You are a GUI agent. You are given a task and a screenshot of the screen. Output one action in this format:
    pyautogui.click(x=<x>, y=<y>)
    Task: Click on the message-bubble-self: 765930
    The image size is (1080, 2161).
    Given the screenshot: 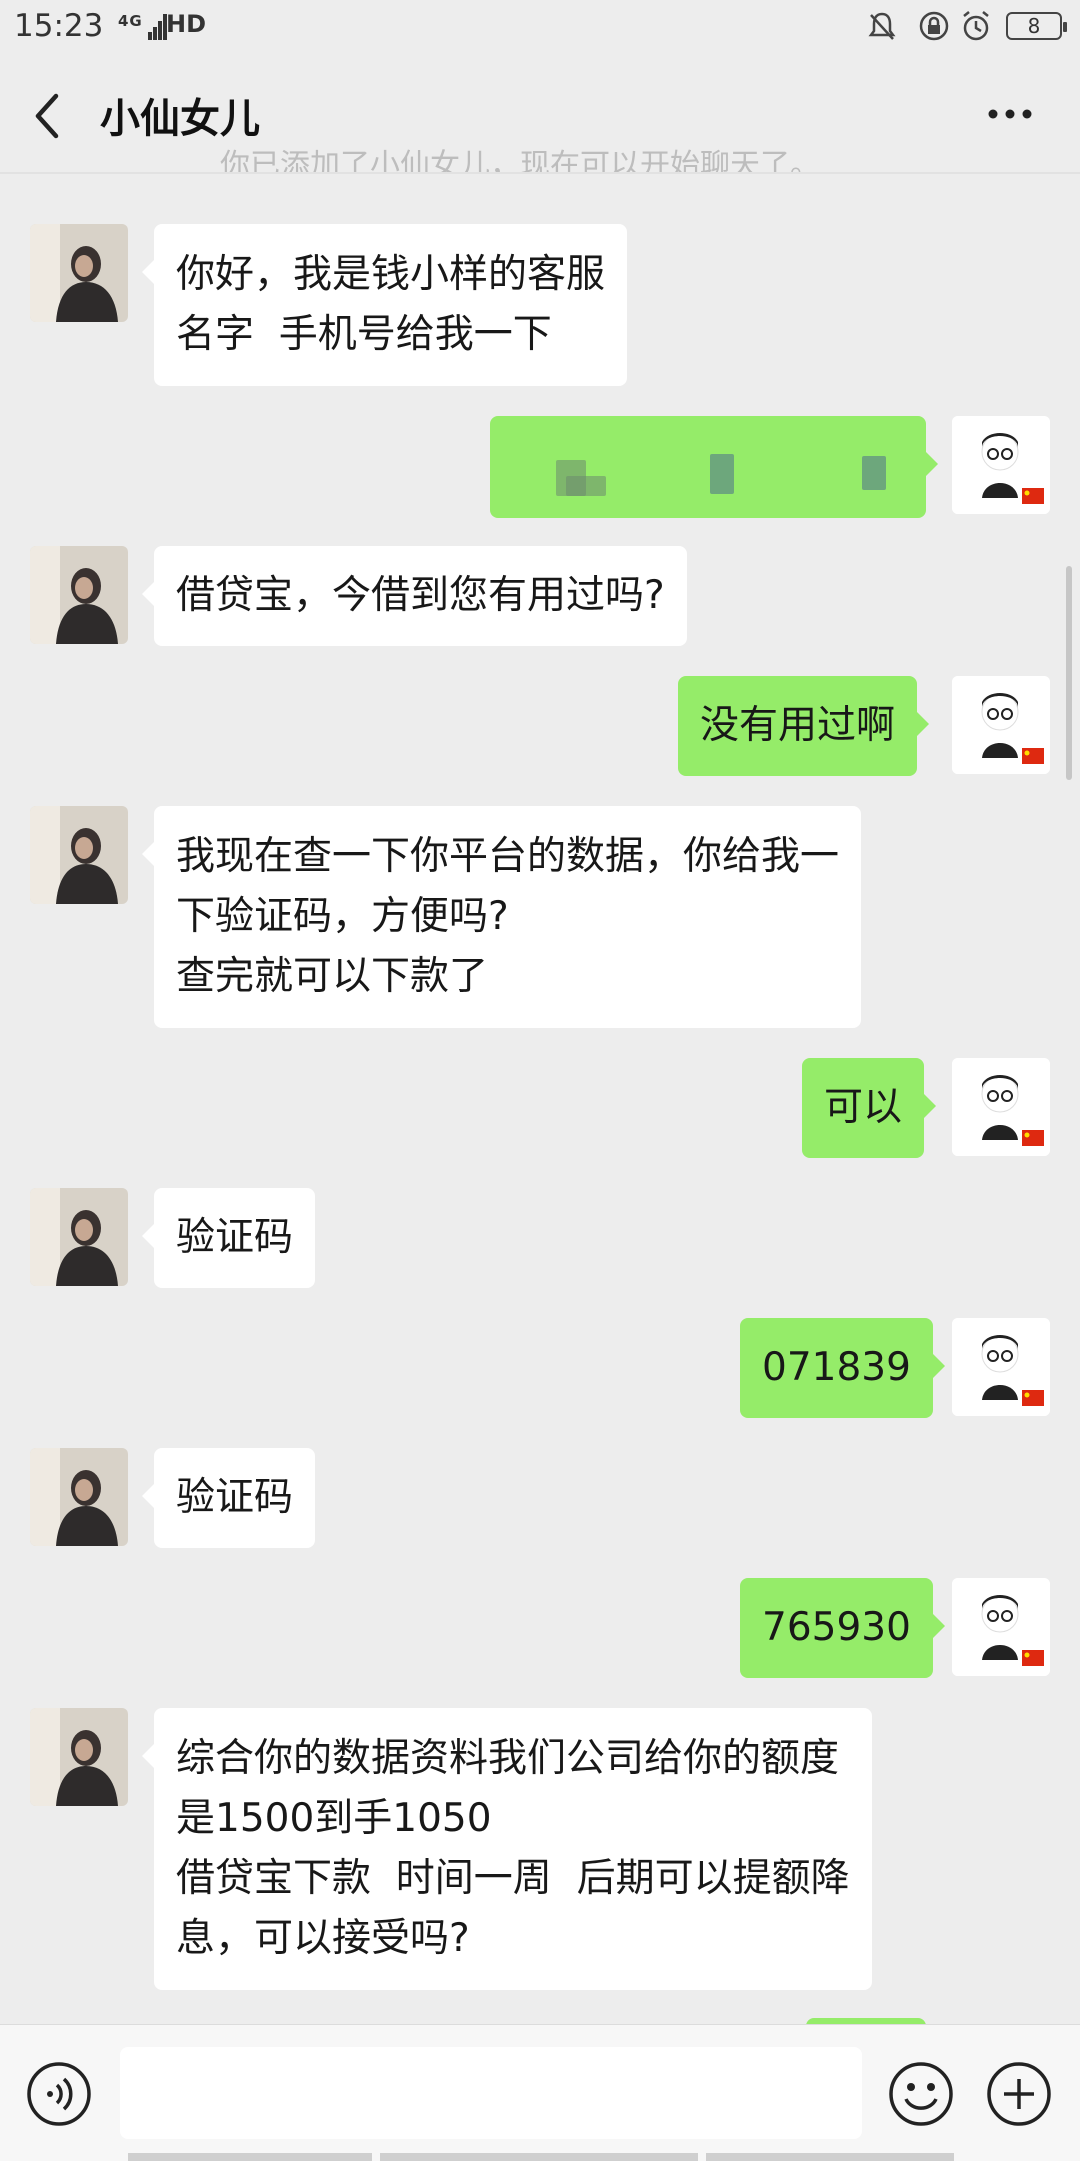 What is the action you would take?
    pyautogui.click(x=842, y=1628)
    